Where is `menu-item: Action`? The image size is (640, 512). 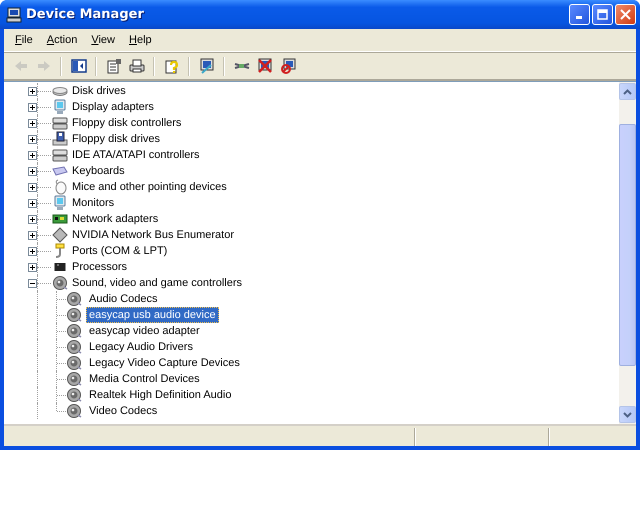 menu-item: Action is located at coordinates (62, 40).